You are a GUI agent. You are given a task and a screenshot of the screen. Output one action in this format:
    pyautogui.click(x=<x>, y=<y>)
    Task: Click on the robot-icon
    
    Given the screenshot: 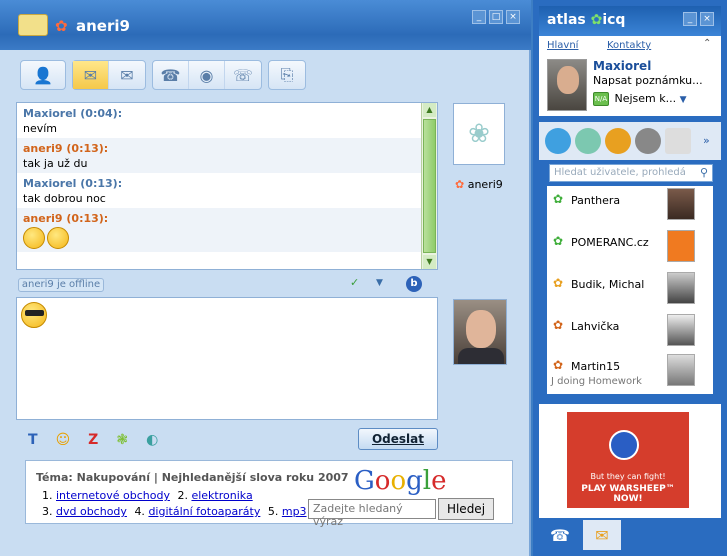 What is the action you would take?
    pyautogui.click(x=624, y=445)
    